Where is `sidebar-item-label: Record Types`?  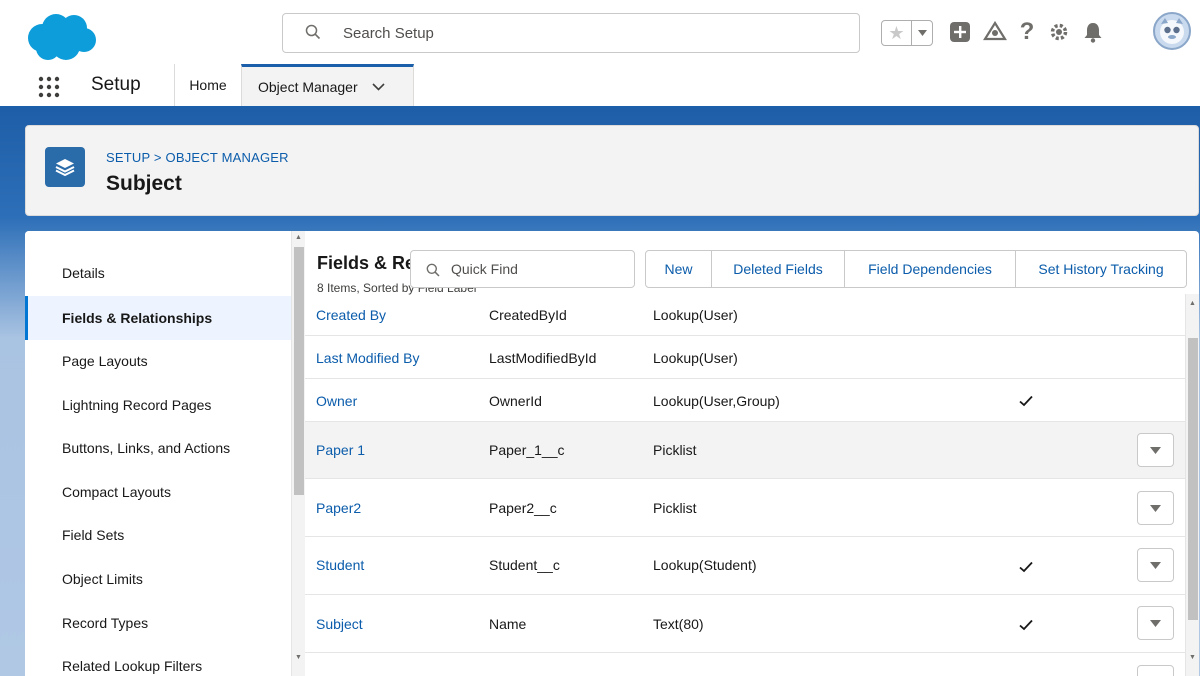
sidebar-item-label: Record Types is located at coordinates (105, 623).